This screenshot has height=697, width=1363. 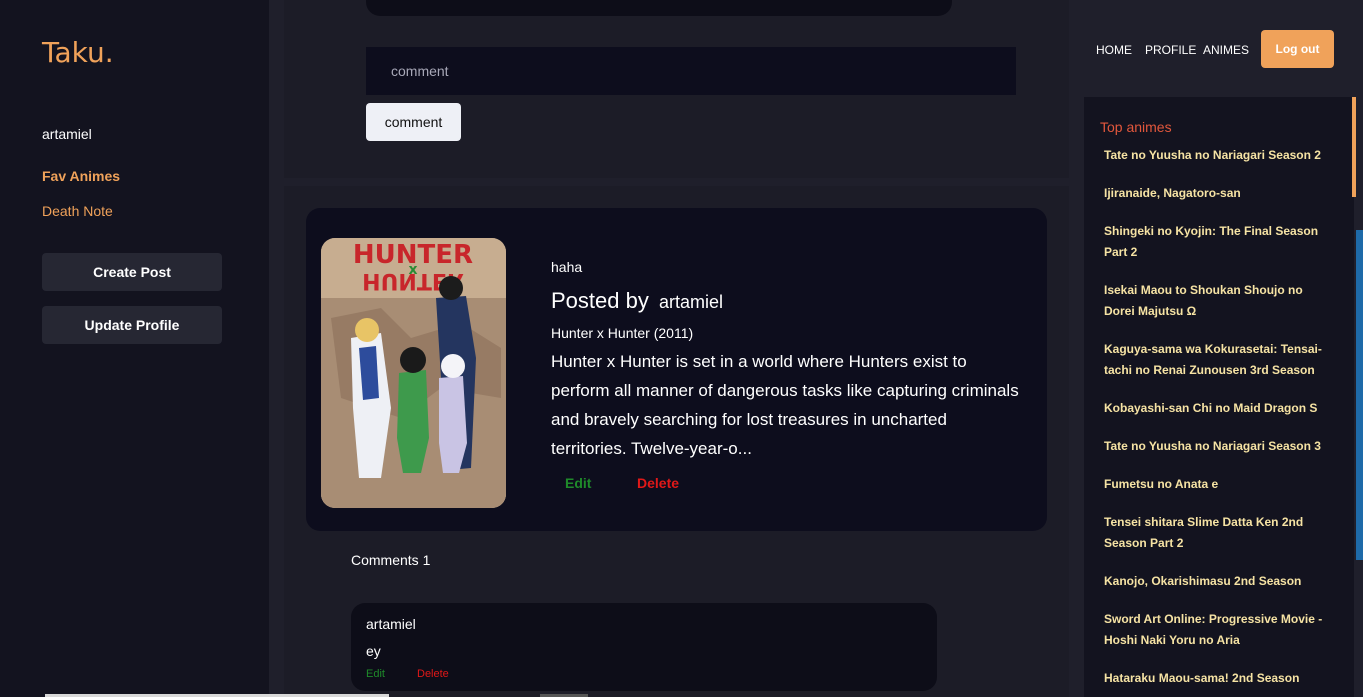 I want to click on comment-user: artamiel, so click(x=391, y=624).